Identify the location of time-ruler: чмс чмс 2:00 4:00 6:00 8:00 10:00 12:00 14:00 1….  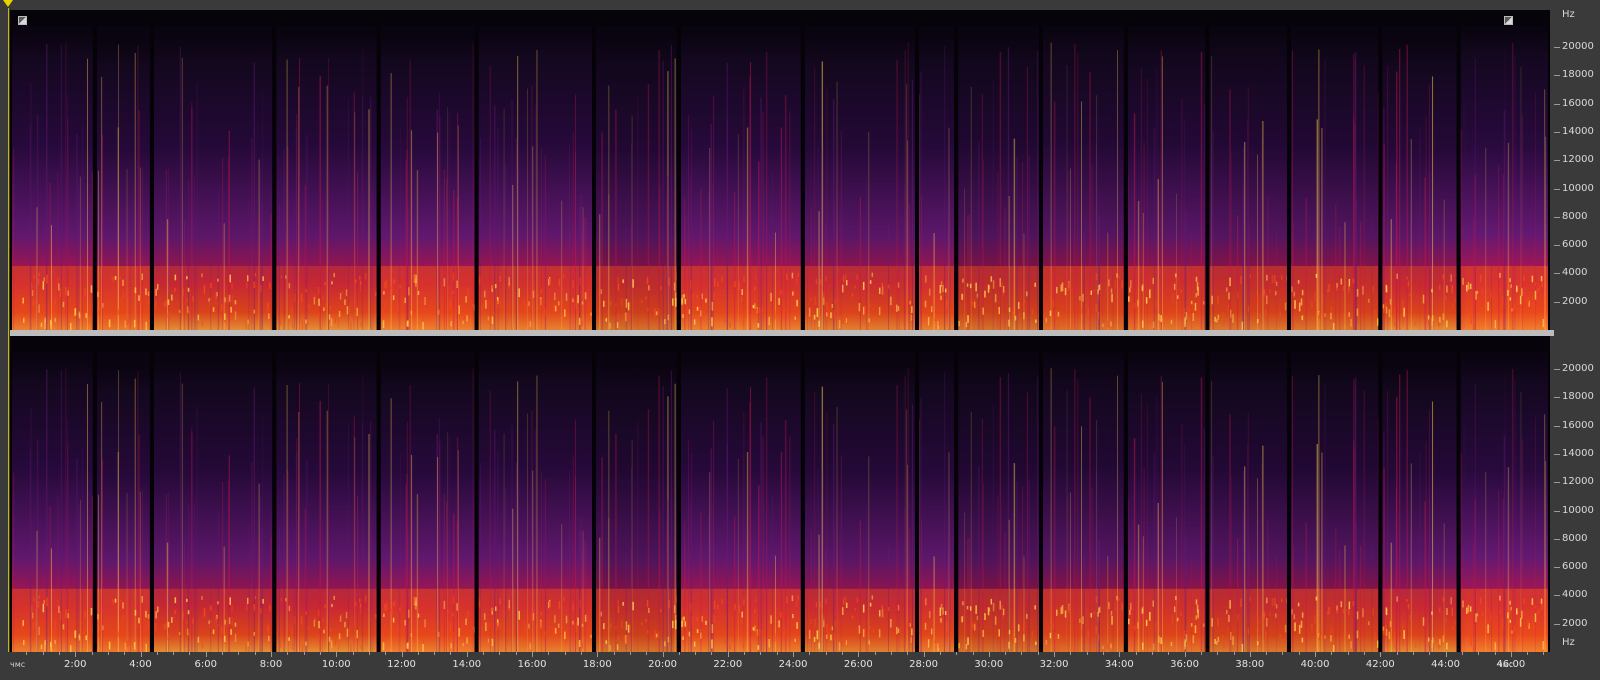
(782, 666).